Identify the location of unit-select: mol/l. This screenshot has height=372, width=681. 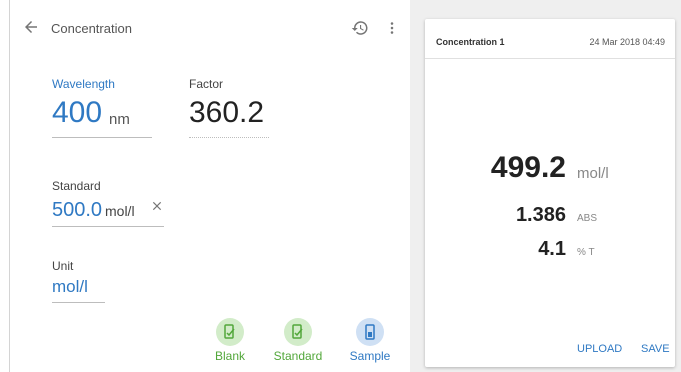
(70, 287).